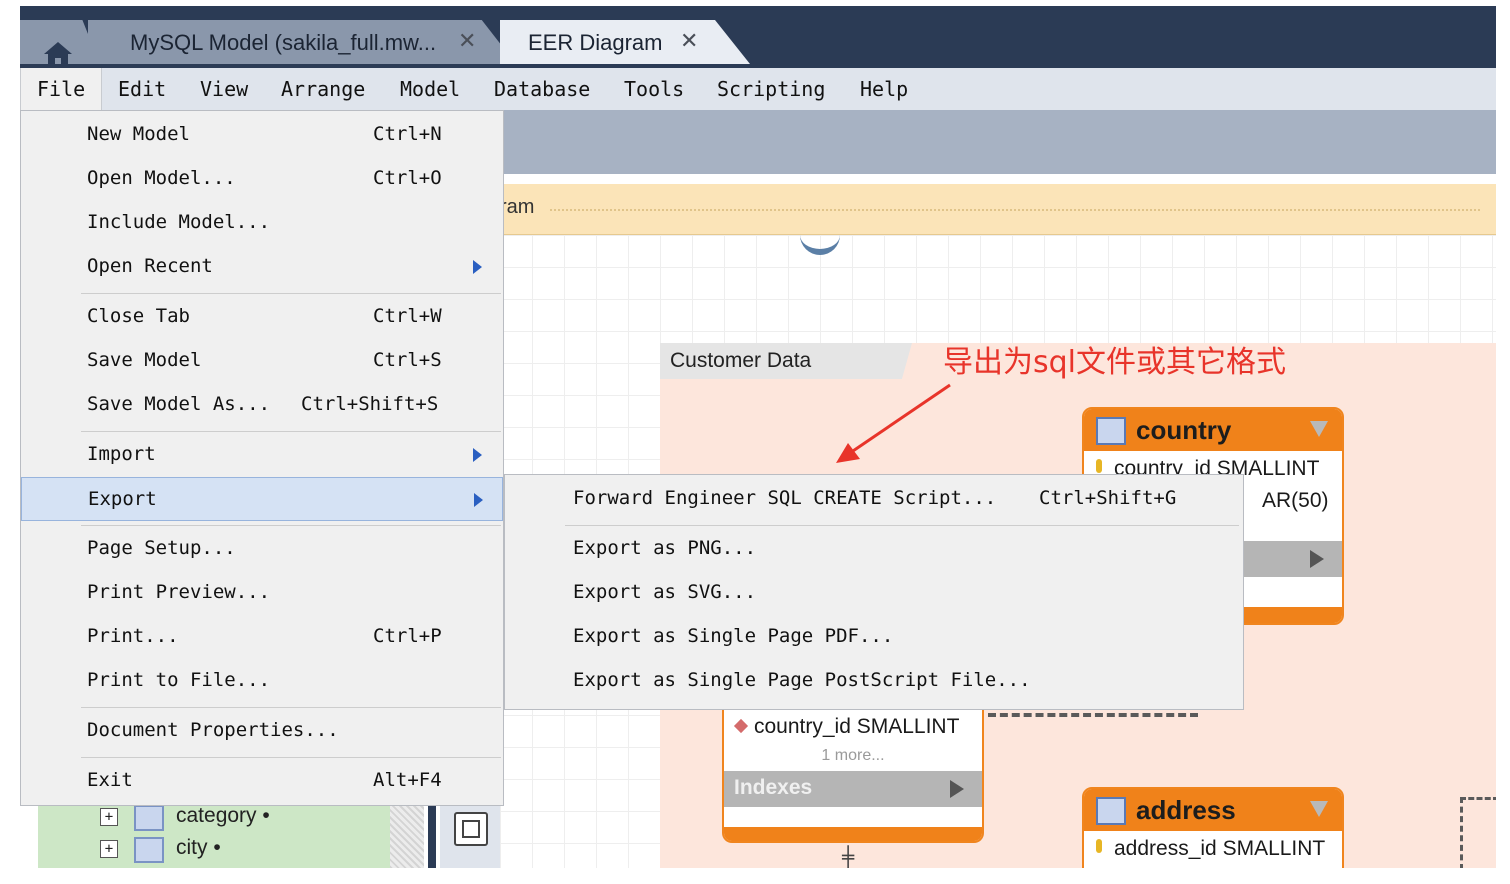 This screenshot has width=1510, height=884. I want to click on menu-tools: Tools, so click(654, 89).